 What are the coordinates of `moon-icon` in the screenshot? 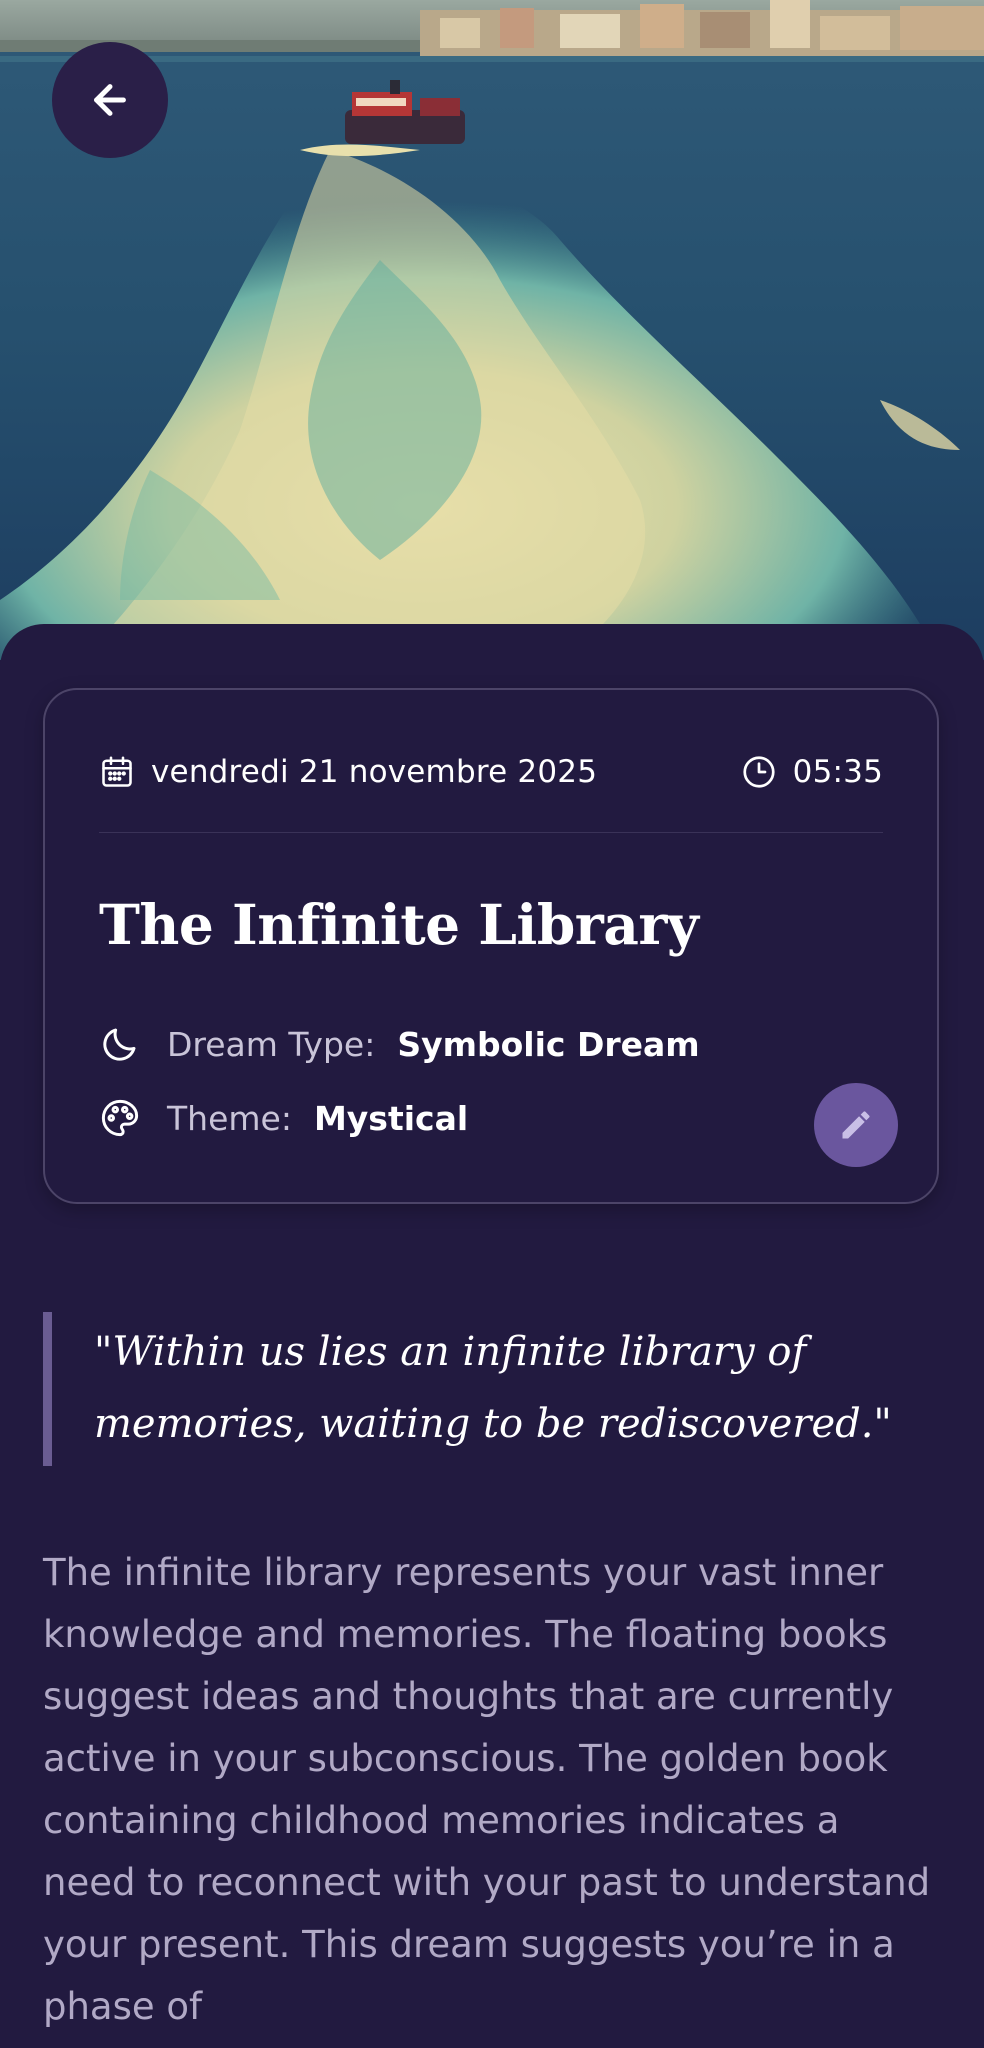 It's located at (120, 1044).